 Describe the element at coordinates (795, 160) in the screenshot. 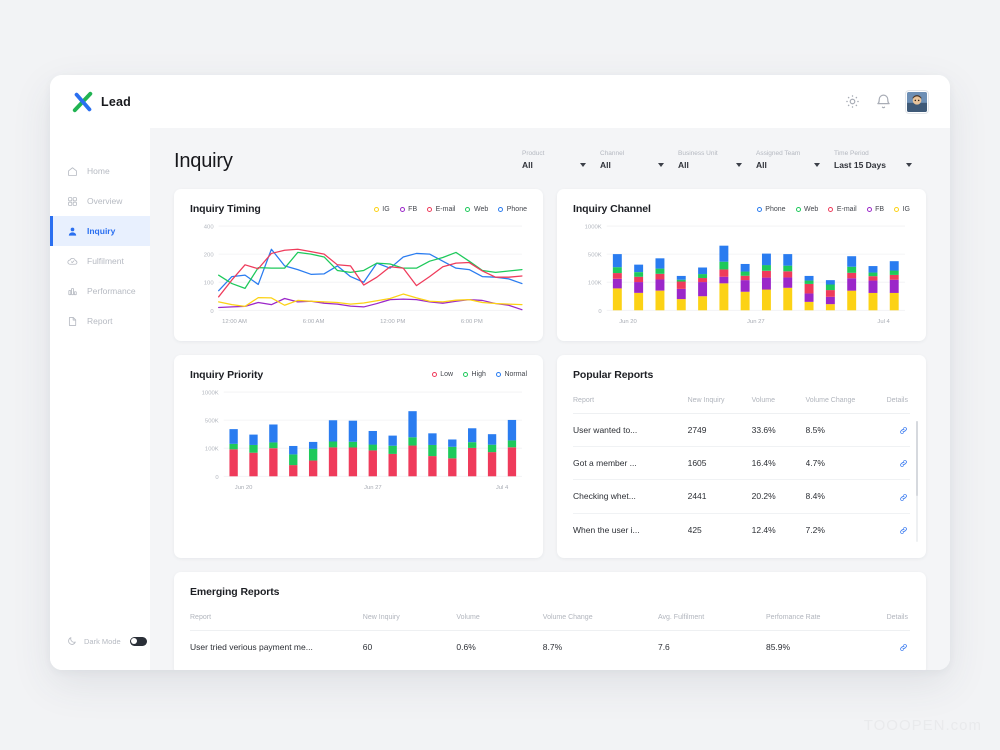

I see `filter-assigned-team: Assigned Team All` at that location.